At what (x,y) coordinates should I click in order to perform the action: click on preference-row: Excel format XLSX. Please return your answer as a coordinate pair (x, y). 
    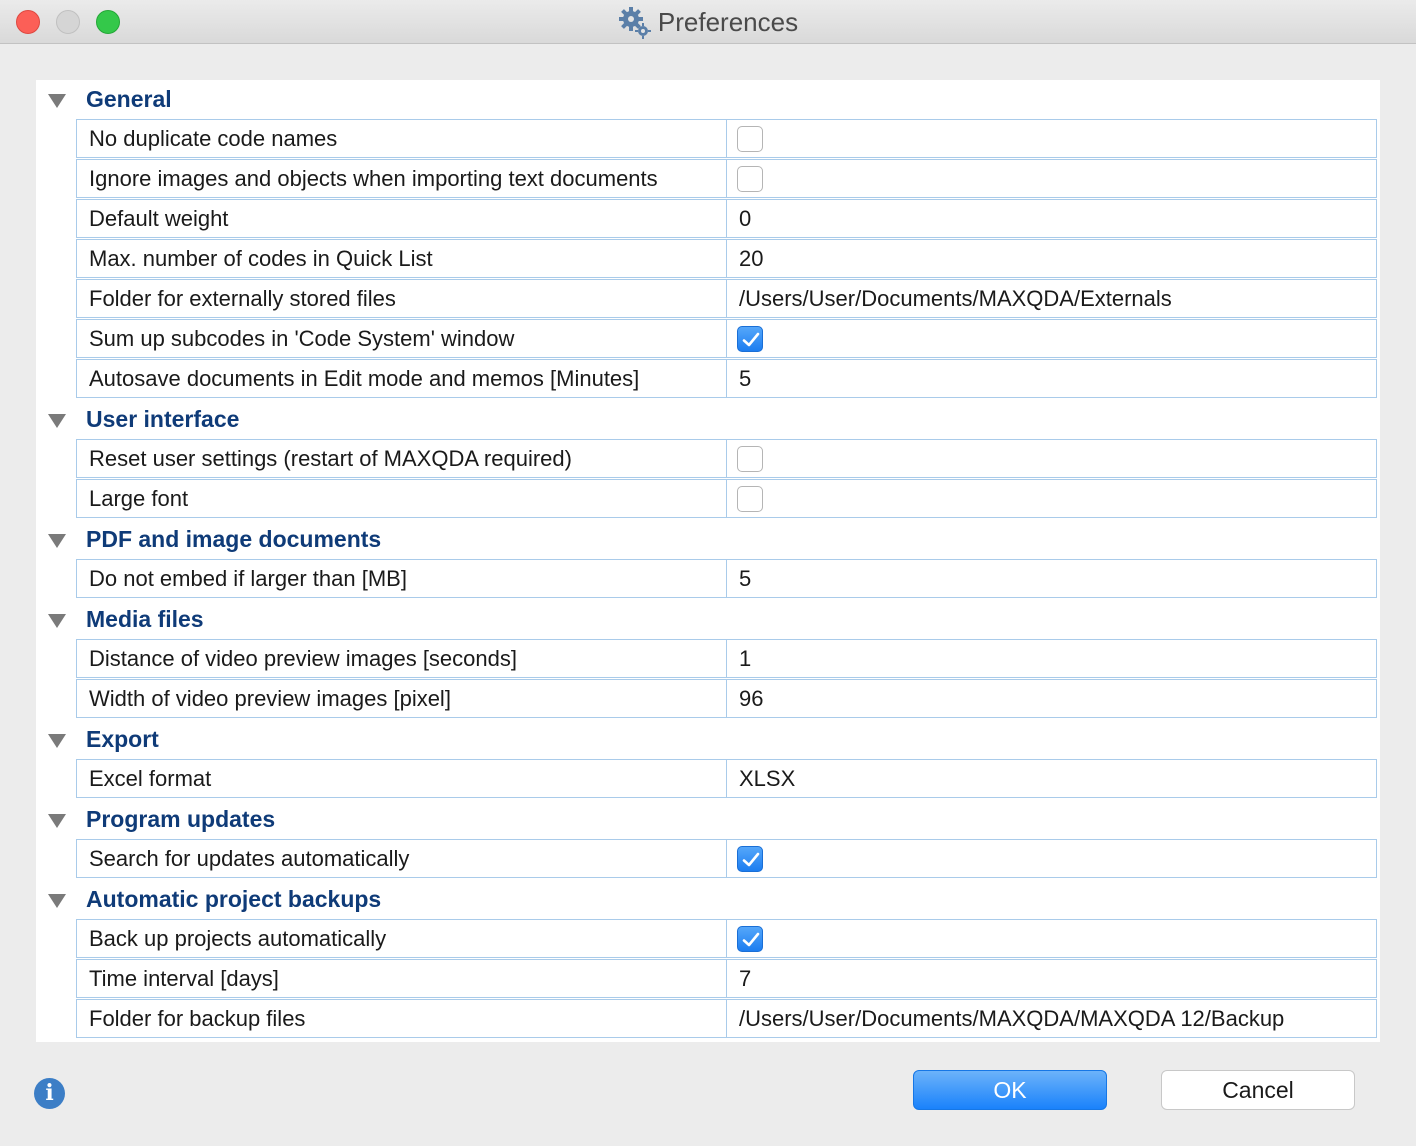
    Looking at the image, I should click on (726, 778).